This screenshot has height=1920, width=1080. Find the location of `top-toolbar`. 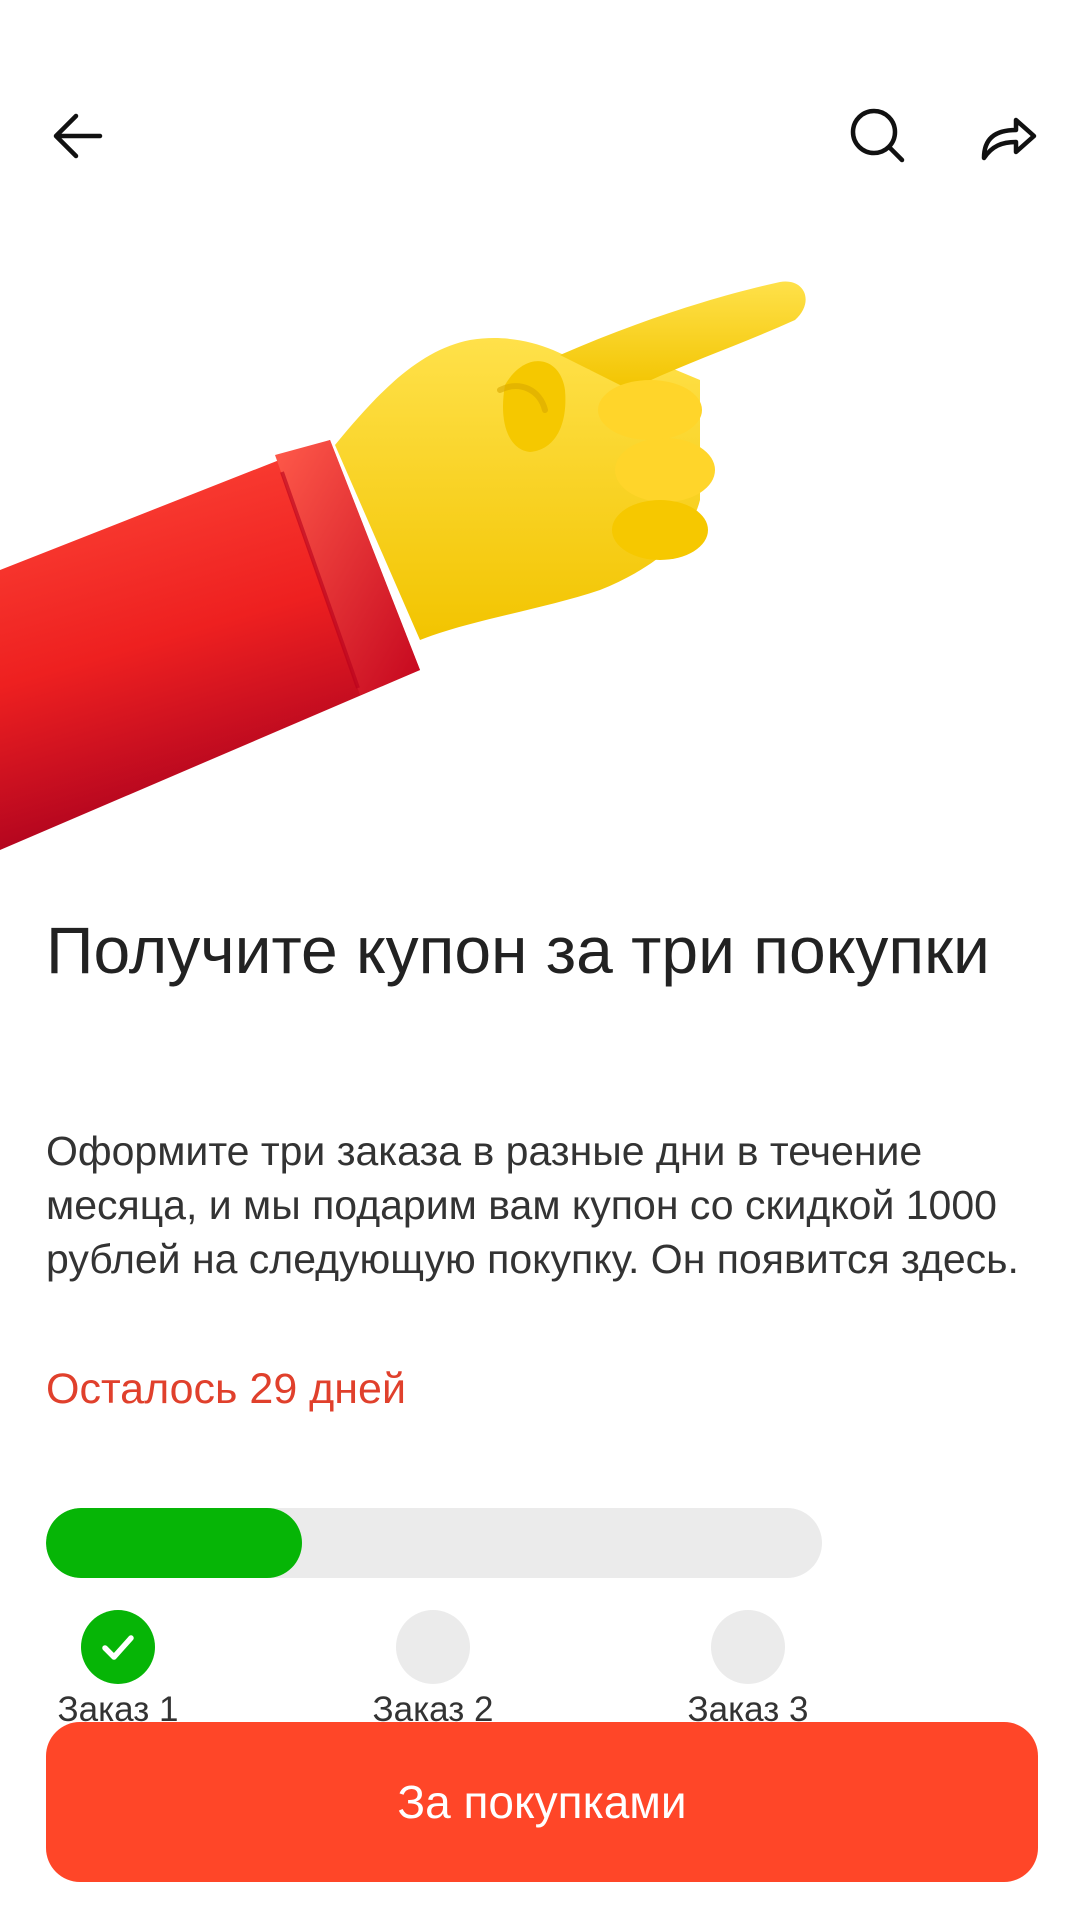

top-toolbar is located at coordinates (540, 120).